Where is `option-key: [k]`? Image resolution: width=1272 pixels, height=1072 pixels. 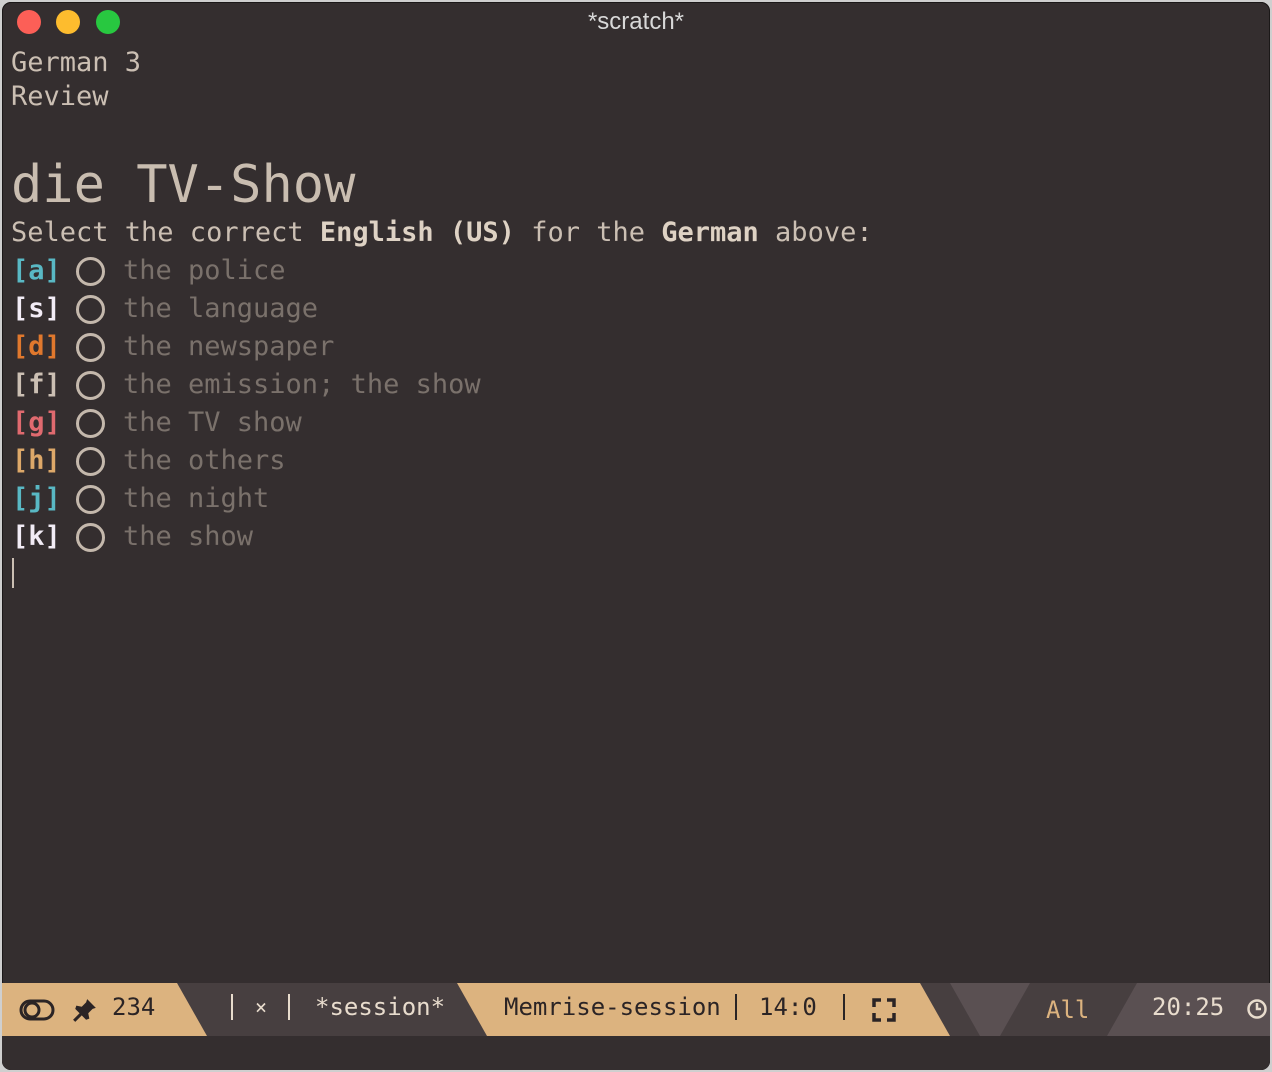
option-key: [k] is located at coordinates (36, 537).